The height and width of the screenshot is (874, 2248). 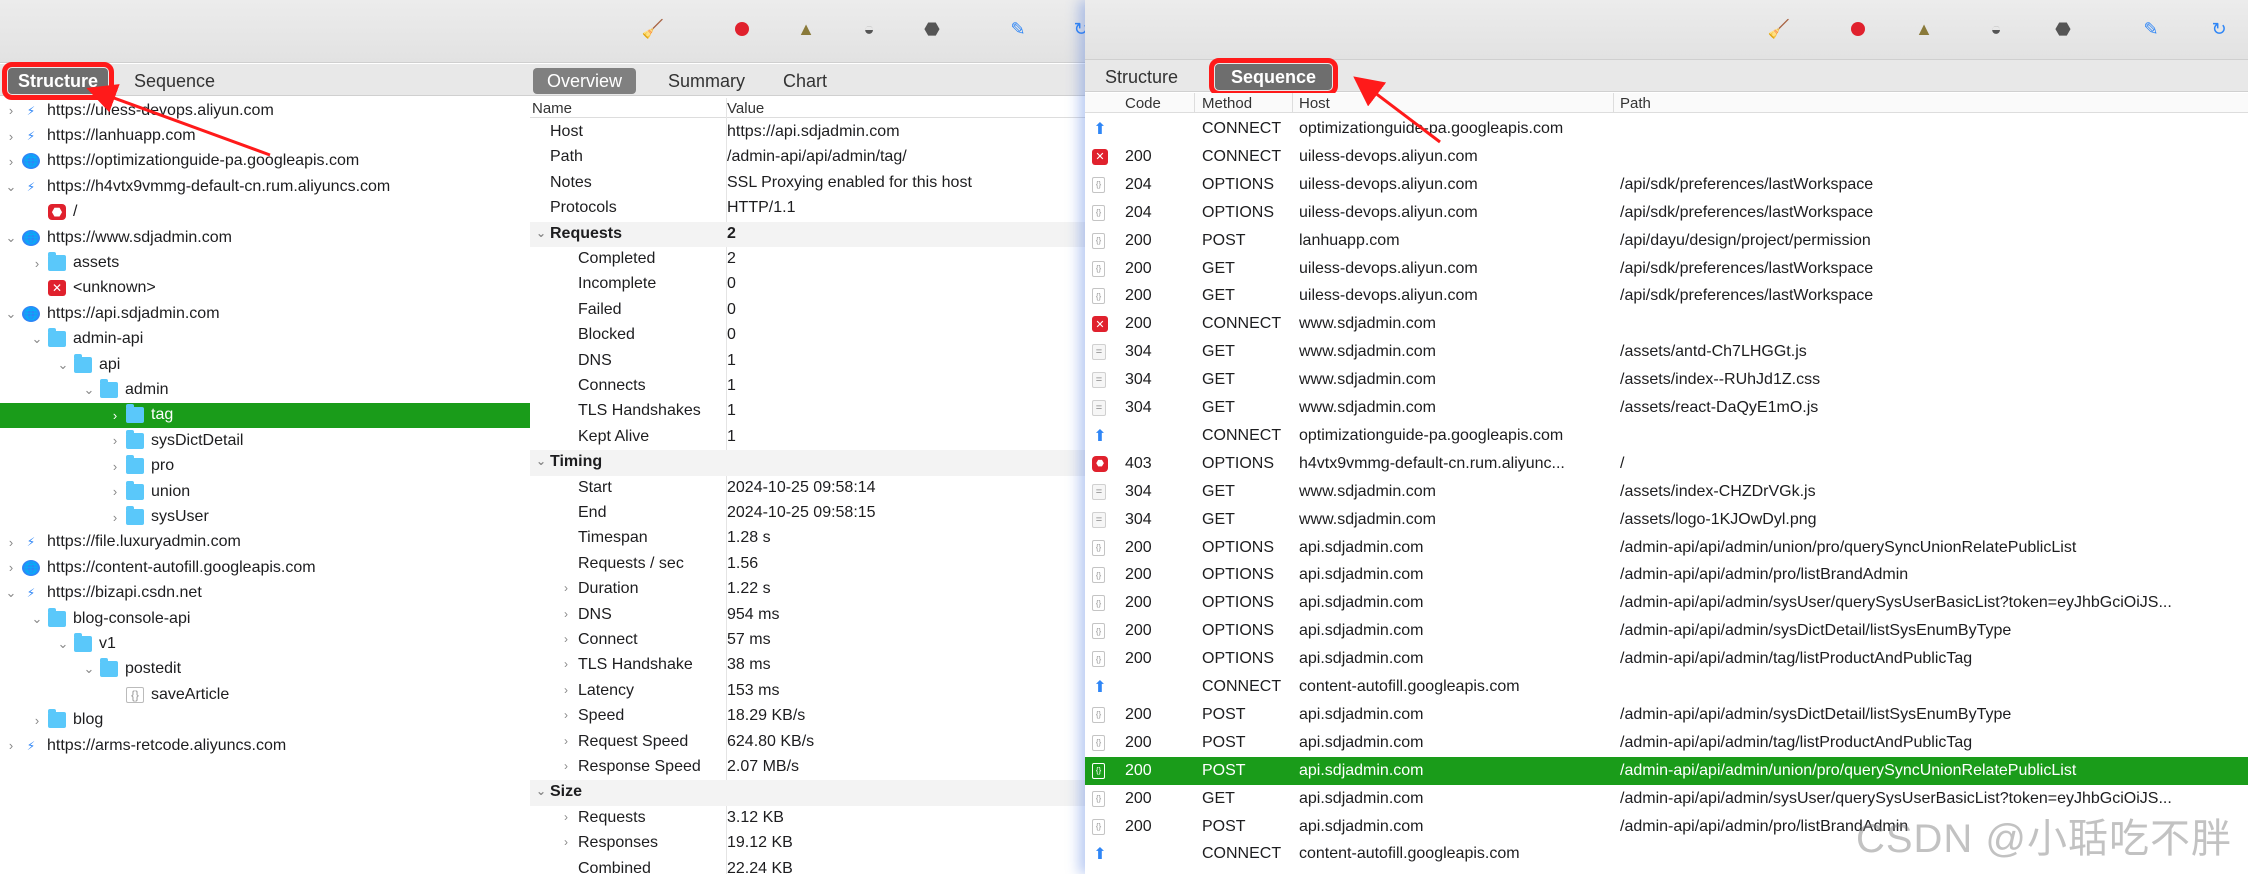 What do you see at coordinates (265, 237) in the screenshot?
I see `tree-node: ⌄ 🌐 https://www.sdjadmin.com` at bounding box center [265, 237].